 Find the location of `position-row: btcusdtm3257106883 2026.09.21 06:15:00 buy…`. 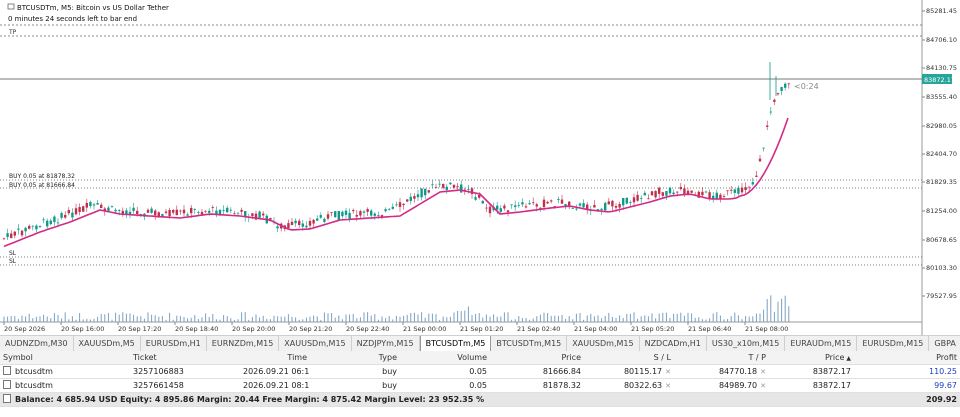

position-row: btcusdtm3257106883 2026.09.21 06:15:00 buy… is located at coordinates (480, 372).